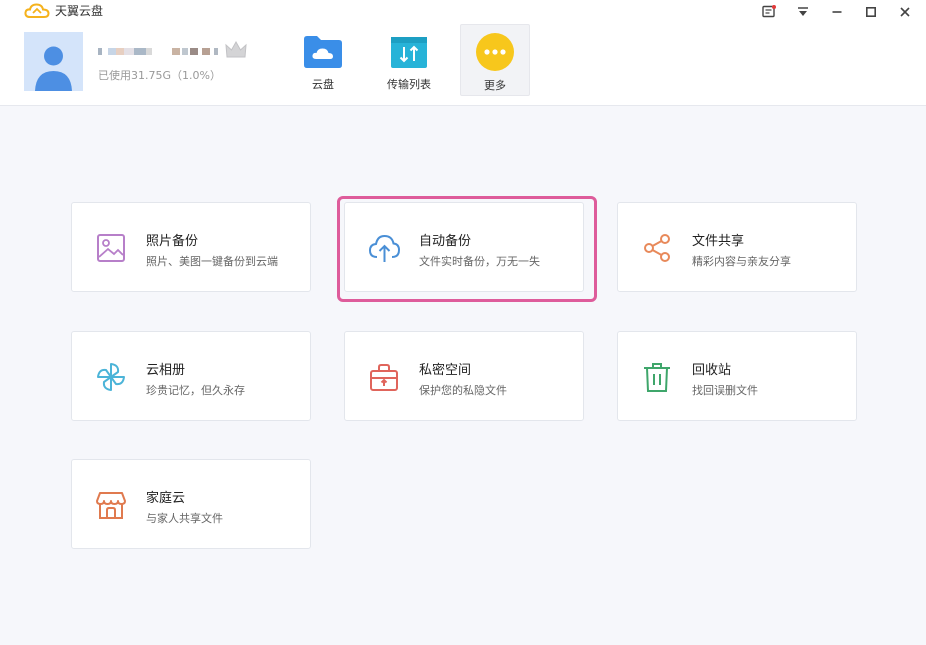 Image resolution: width=926 pixels, height=645 pixels. Describe the element at coordinates (159, 75) in the screenshot. I see `storage-usage-text: 已使用31.75G（1.0%）` at that location.